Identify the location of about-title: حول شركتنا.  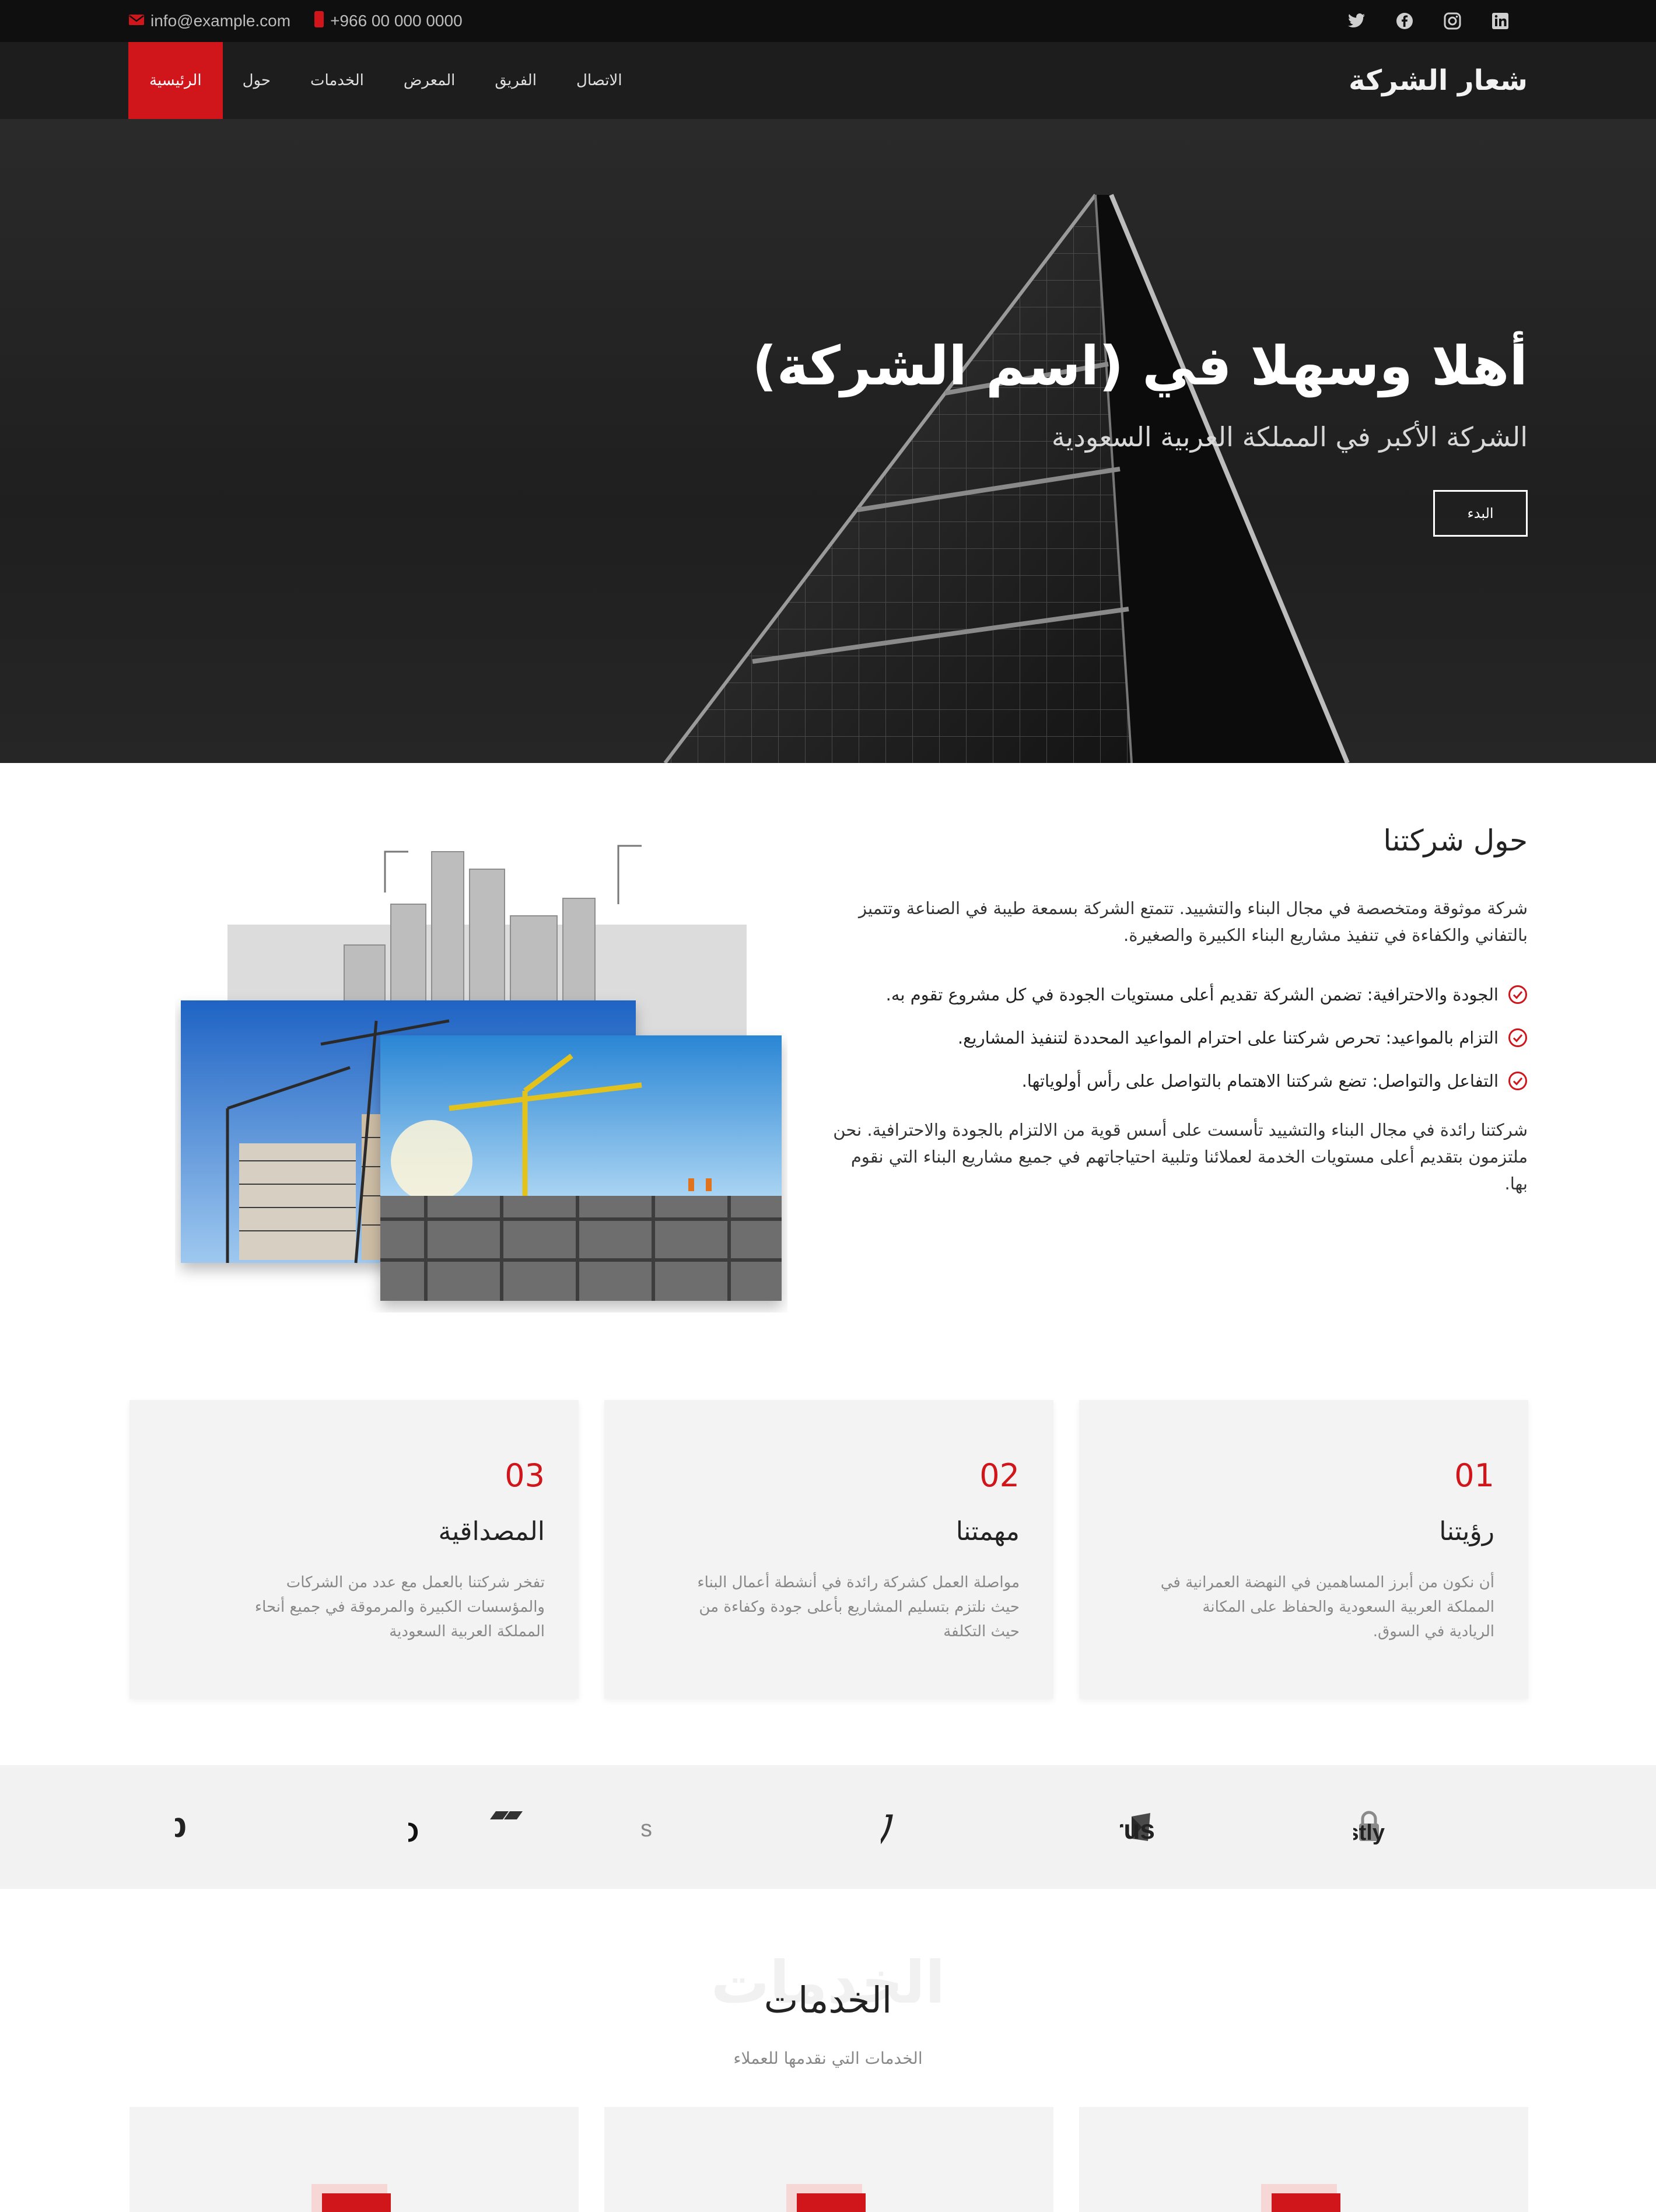
(1455, 841).